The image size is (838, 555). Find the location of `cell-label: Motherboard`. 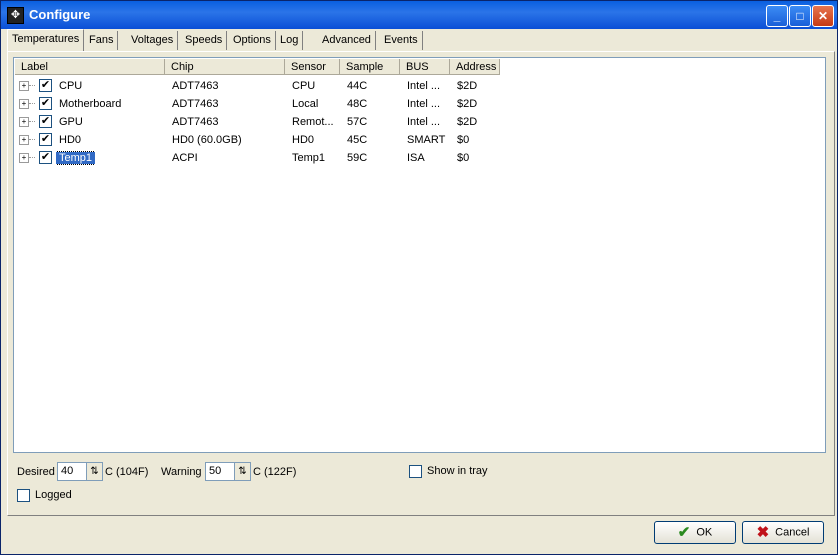

cell-label: Motherboard is located at coordinates (90, 104).